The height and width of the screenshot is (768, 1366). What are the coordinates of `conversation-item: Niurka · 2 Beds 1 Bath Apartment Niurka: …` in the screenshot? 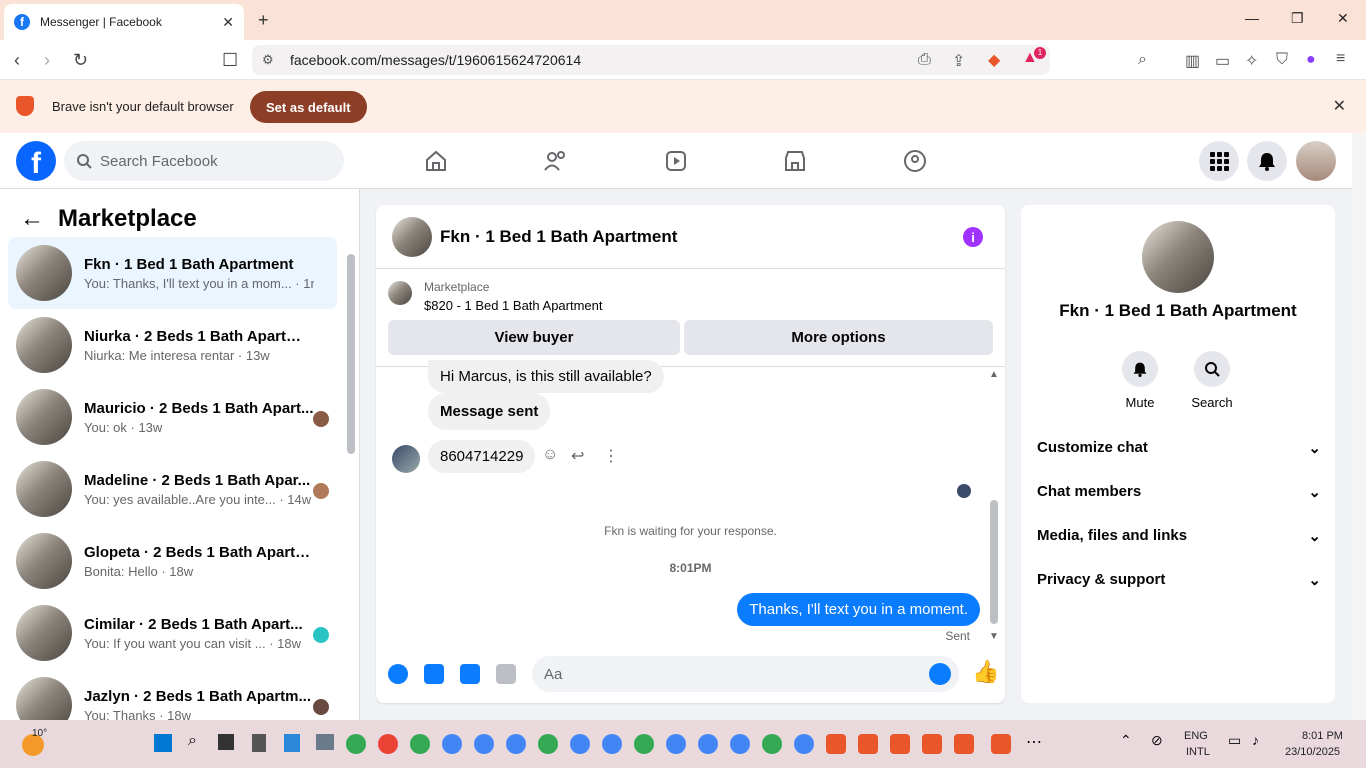 It's located at (172, 345).